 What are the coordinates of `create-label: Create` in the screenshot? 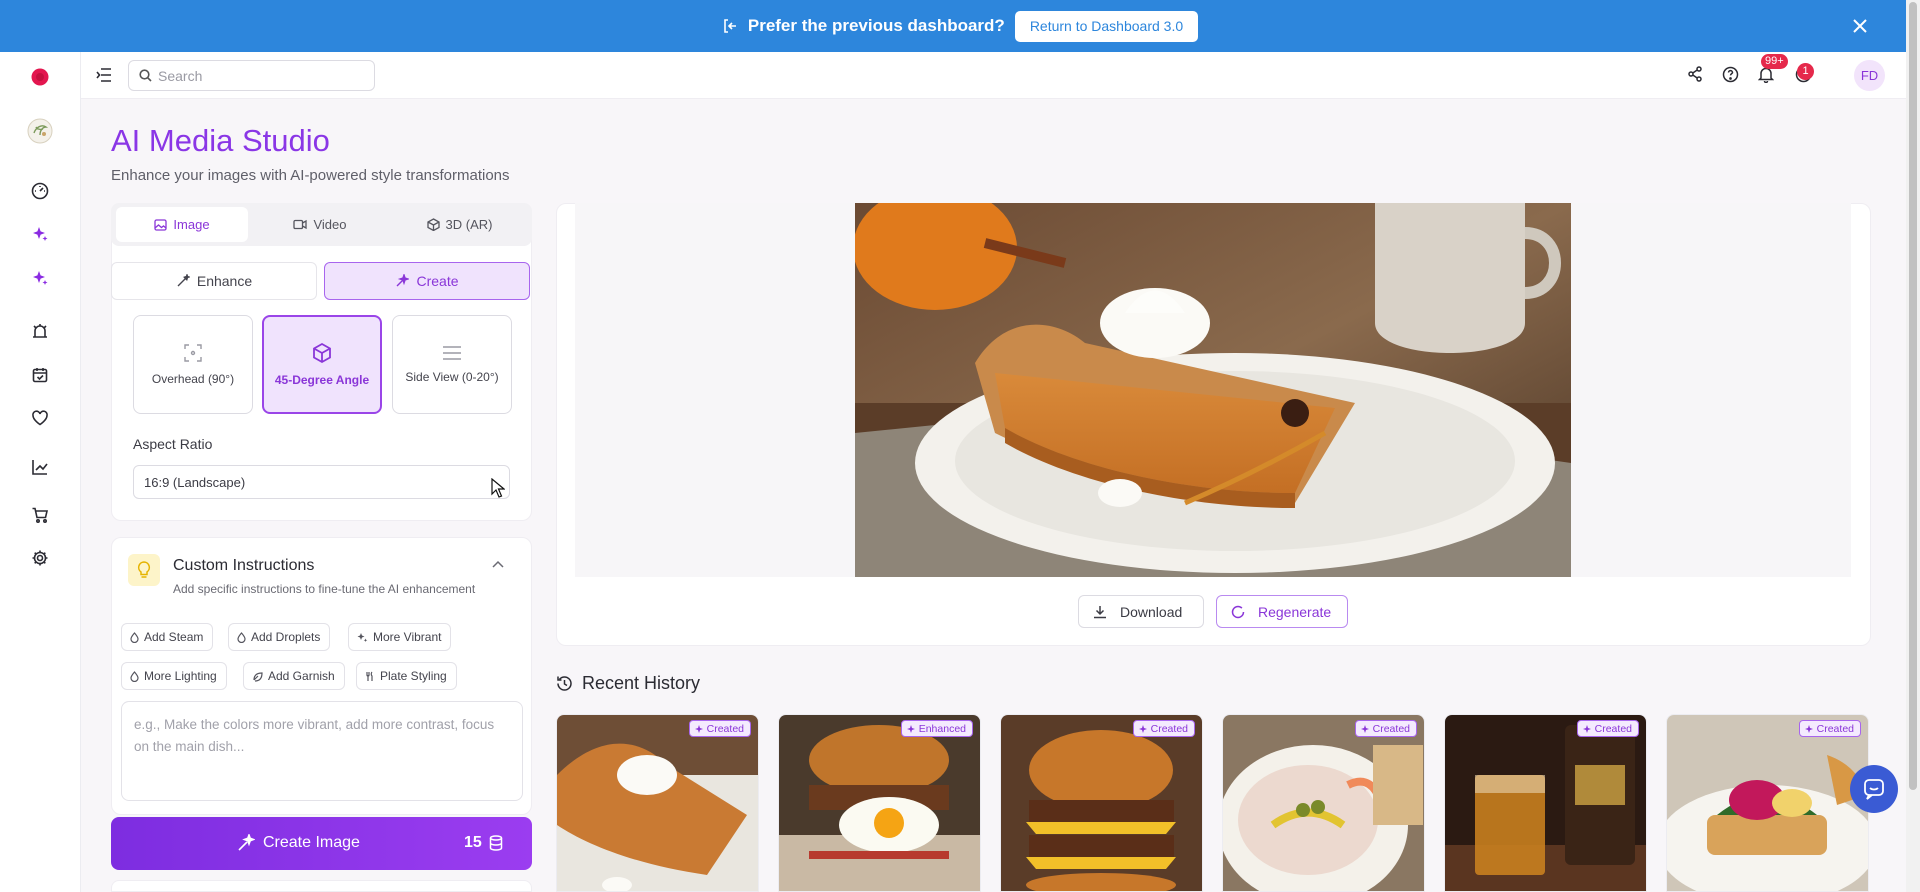 It's located at (437, 281).